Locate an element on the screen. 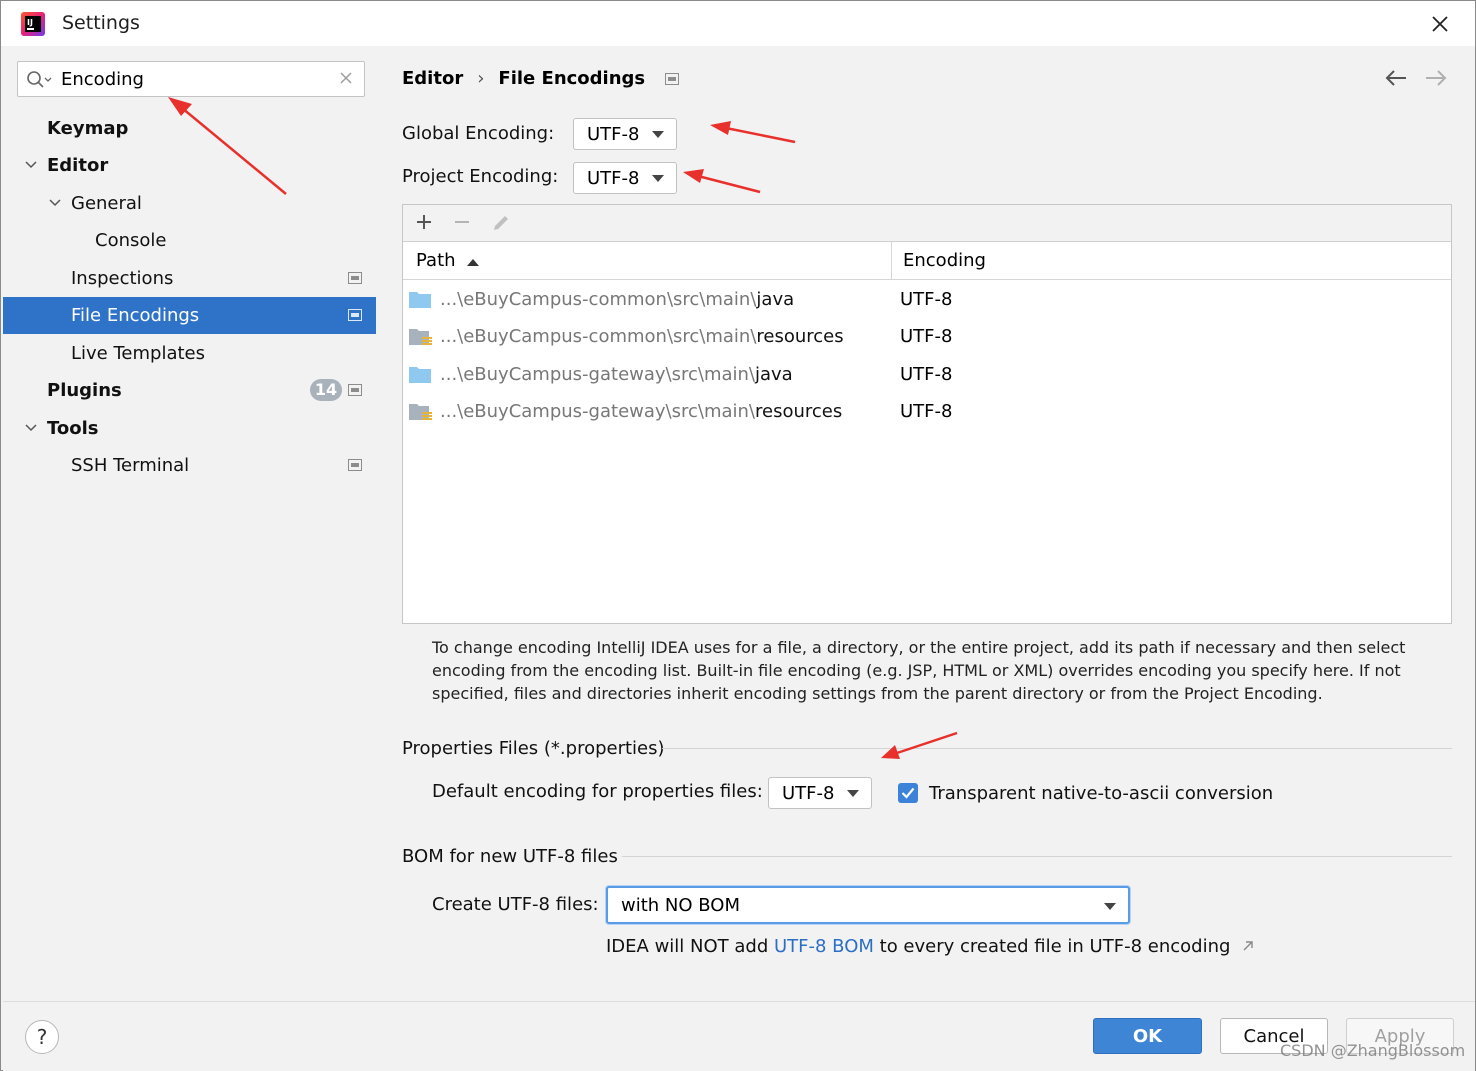 This screenshot has height=1071, width=1476. bom-section-title: BOM for new UTF-8 files is located at coordinates (510, 856).